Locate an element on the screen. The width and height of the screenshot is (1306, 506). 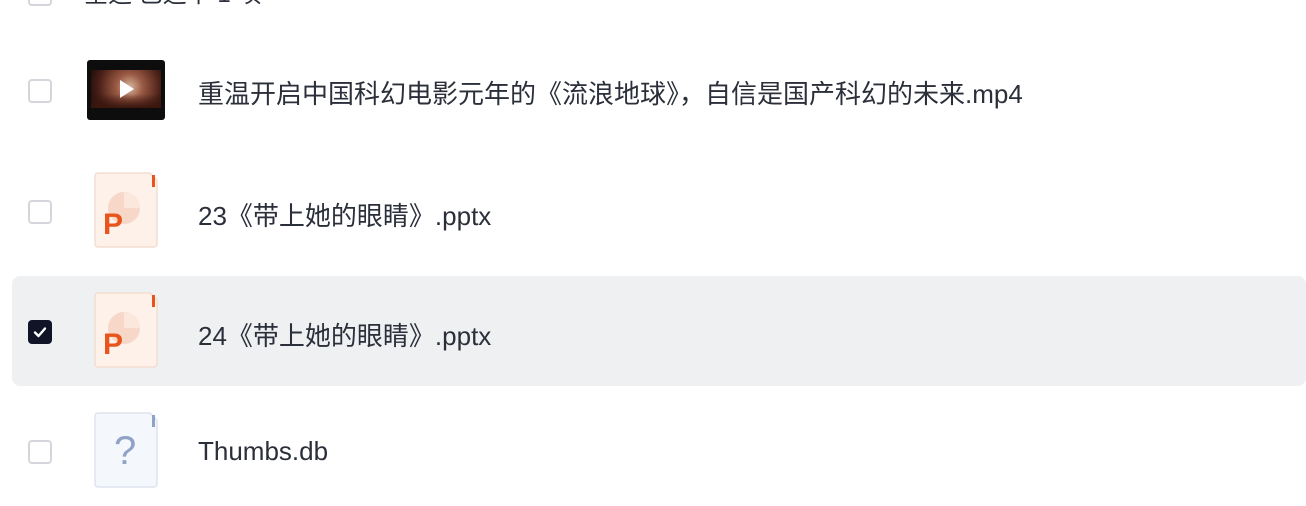
row-checkbox-checked is located at coordinates (40, 332).